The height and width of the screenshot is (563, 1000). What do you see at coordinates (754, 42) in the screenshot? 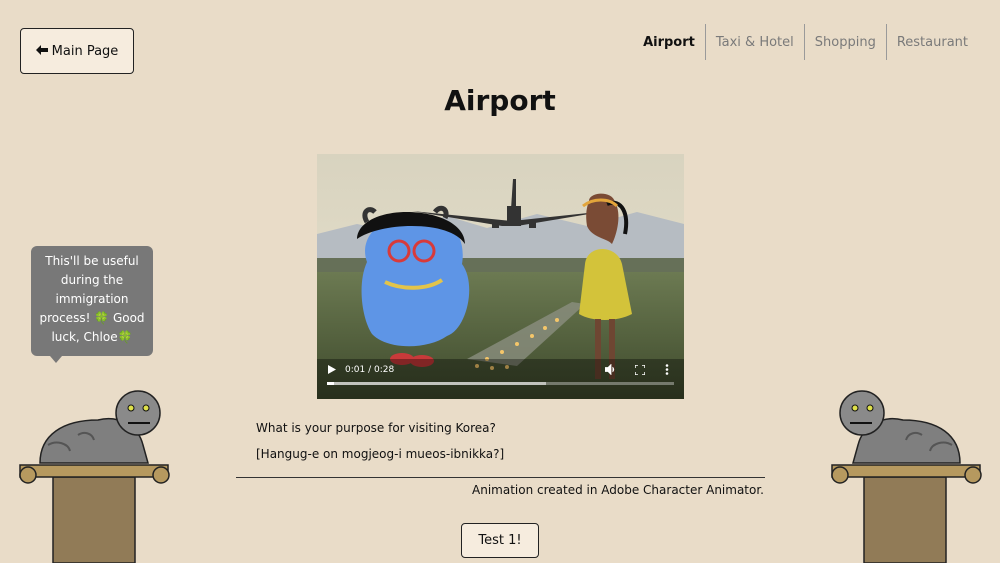
I see `nav-item-taxi-hotel: Taxi & Hotel` at bounding box center [754, 42].